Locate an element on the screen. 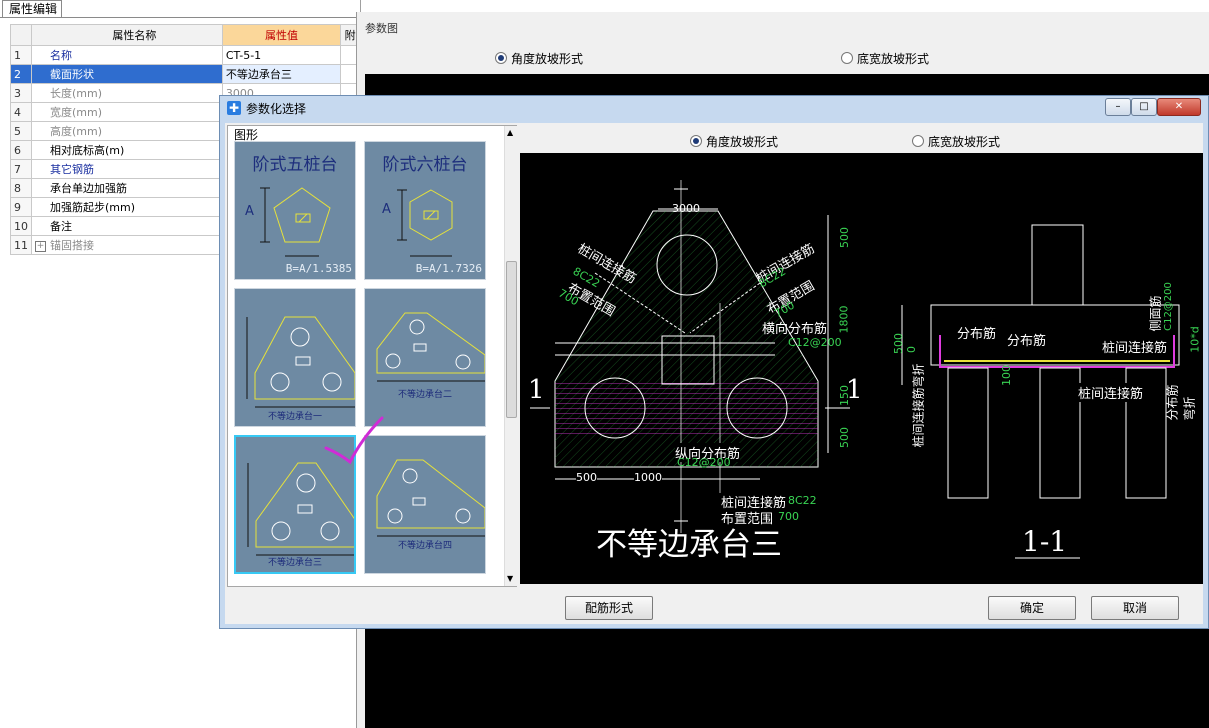  expand-icon: + is located at coordinates (40, 246).